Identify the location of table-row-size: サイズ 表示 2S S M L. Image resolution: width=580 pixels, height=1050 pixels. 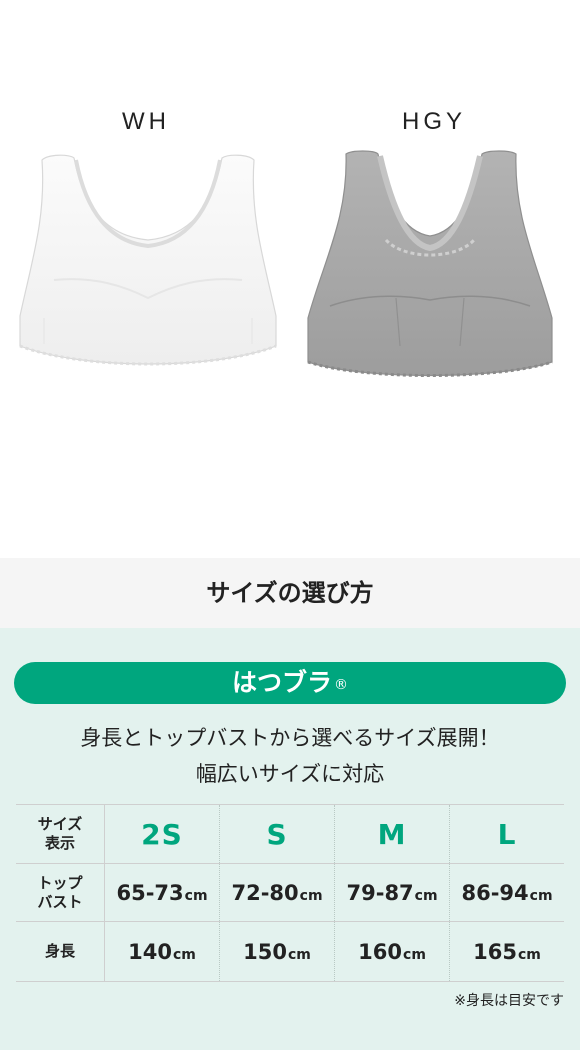
(290, 834).